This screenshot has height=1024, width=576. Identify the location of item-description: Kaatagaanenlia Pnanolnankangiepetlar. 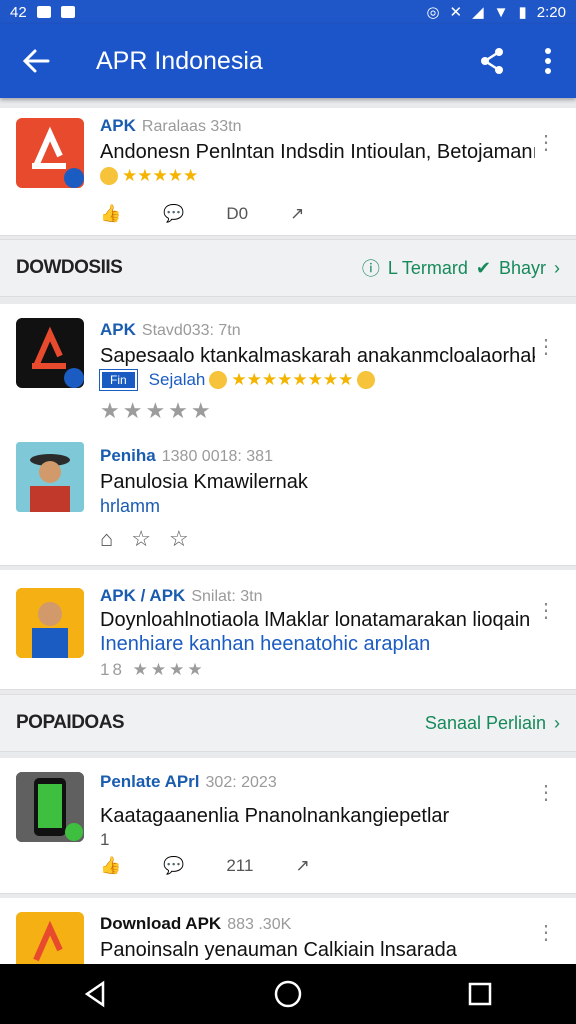
(275, 816).